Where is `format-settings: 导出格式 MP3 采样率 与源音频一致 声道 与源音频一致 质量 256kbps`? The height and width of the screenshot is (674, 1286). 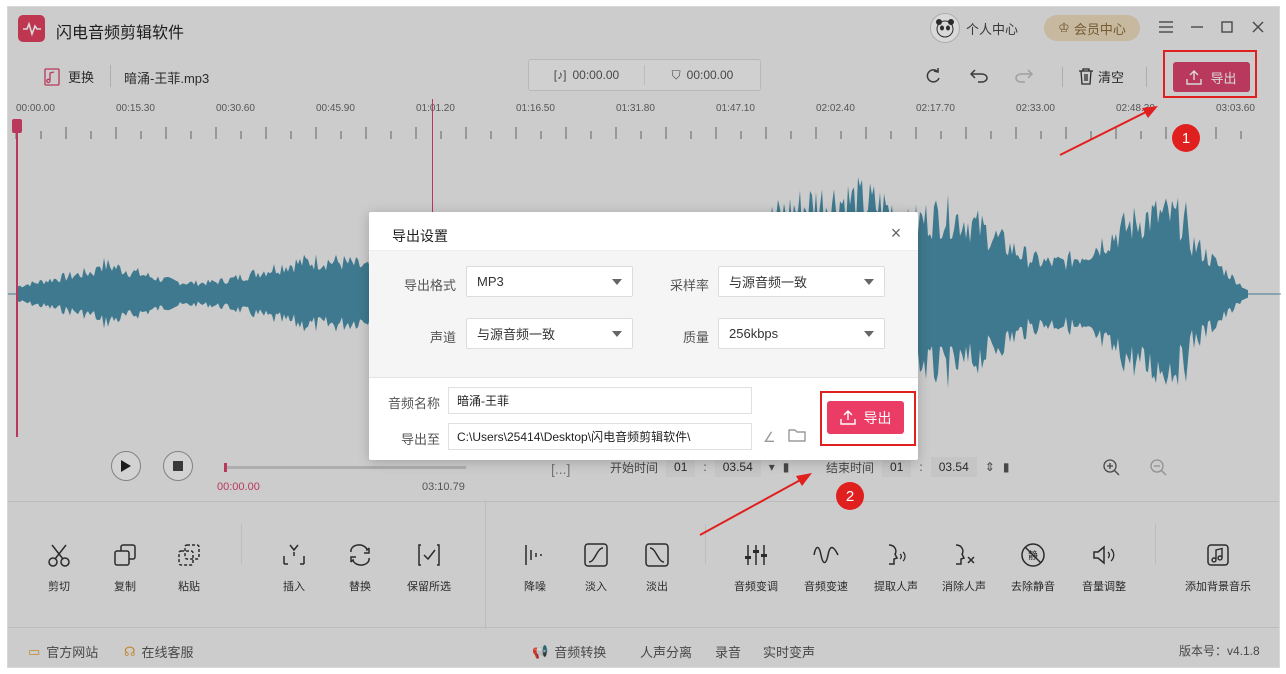
format-settings: 导出格式 MP3 采样率 与源音频一致 声道 与源音频一致 质量 256kbps is located at coordinates (643, 314).